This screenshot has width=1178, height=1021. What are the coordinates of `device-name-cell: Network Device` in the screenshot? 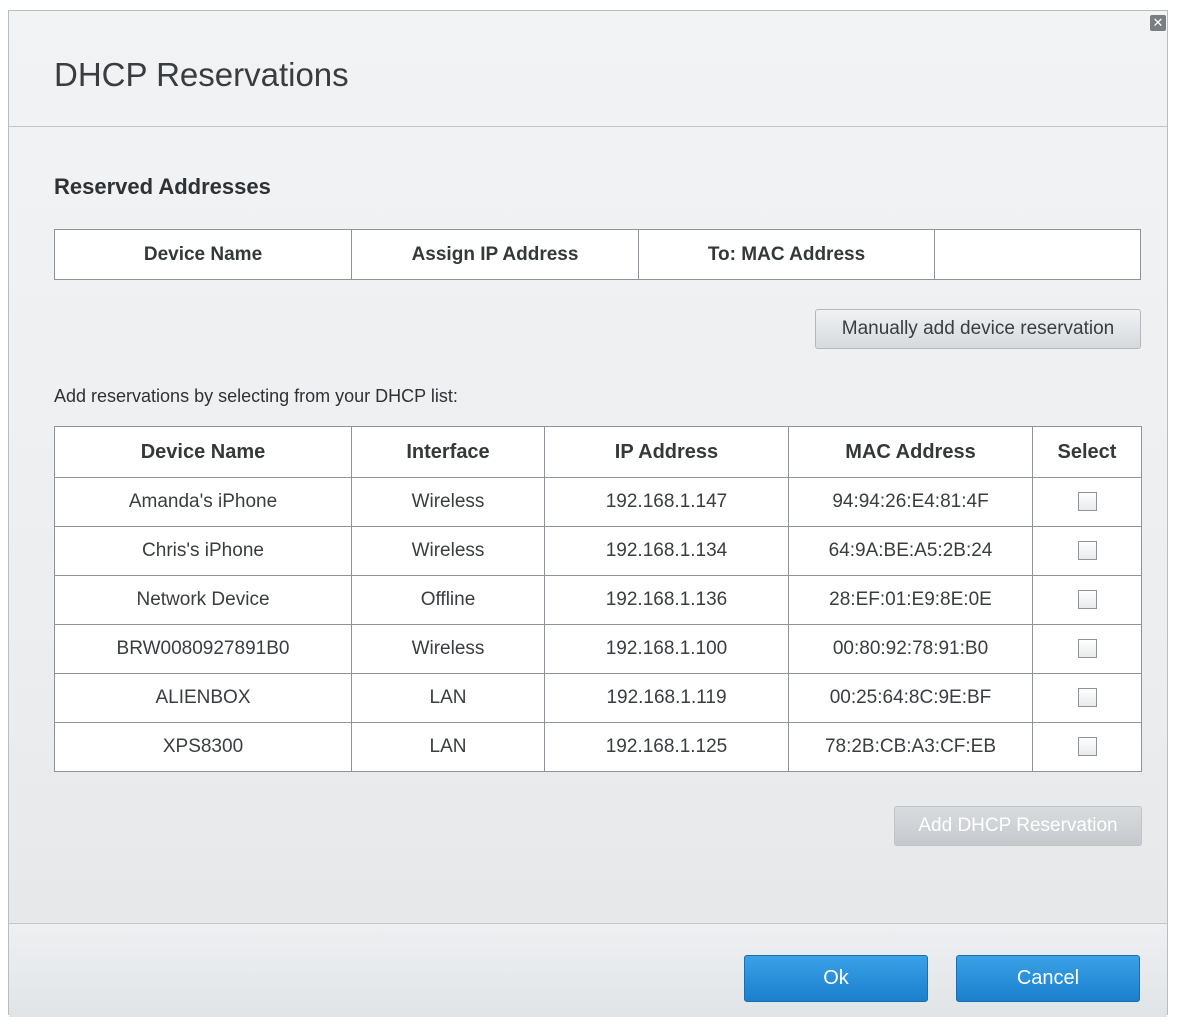 It's located at (203, 600).